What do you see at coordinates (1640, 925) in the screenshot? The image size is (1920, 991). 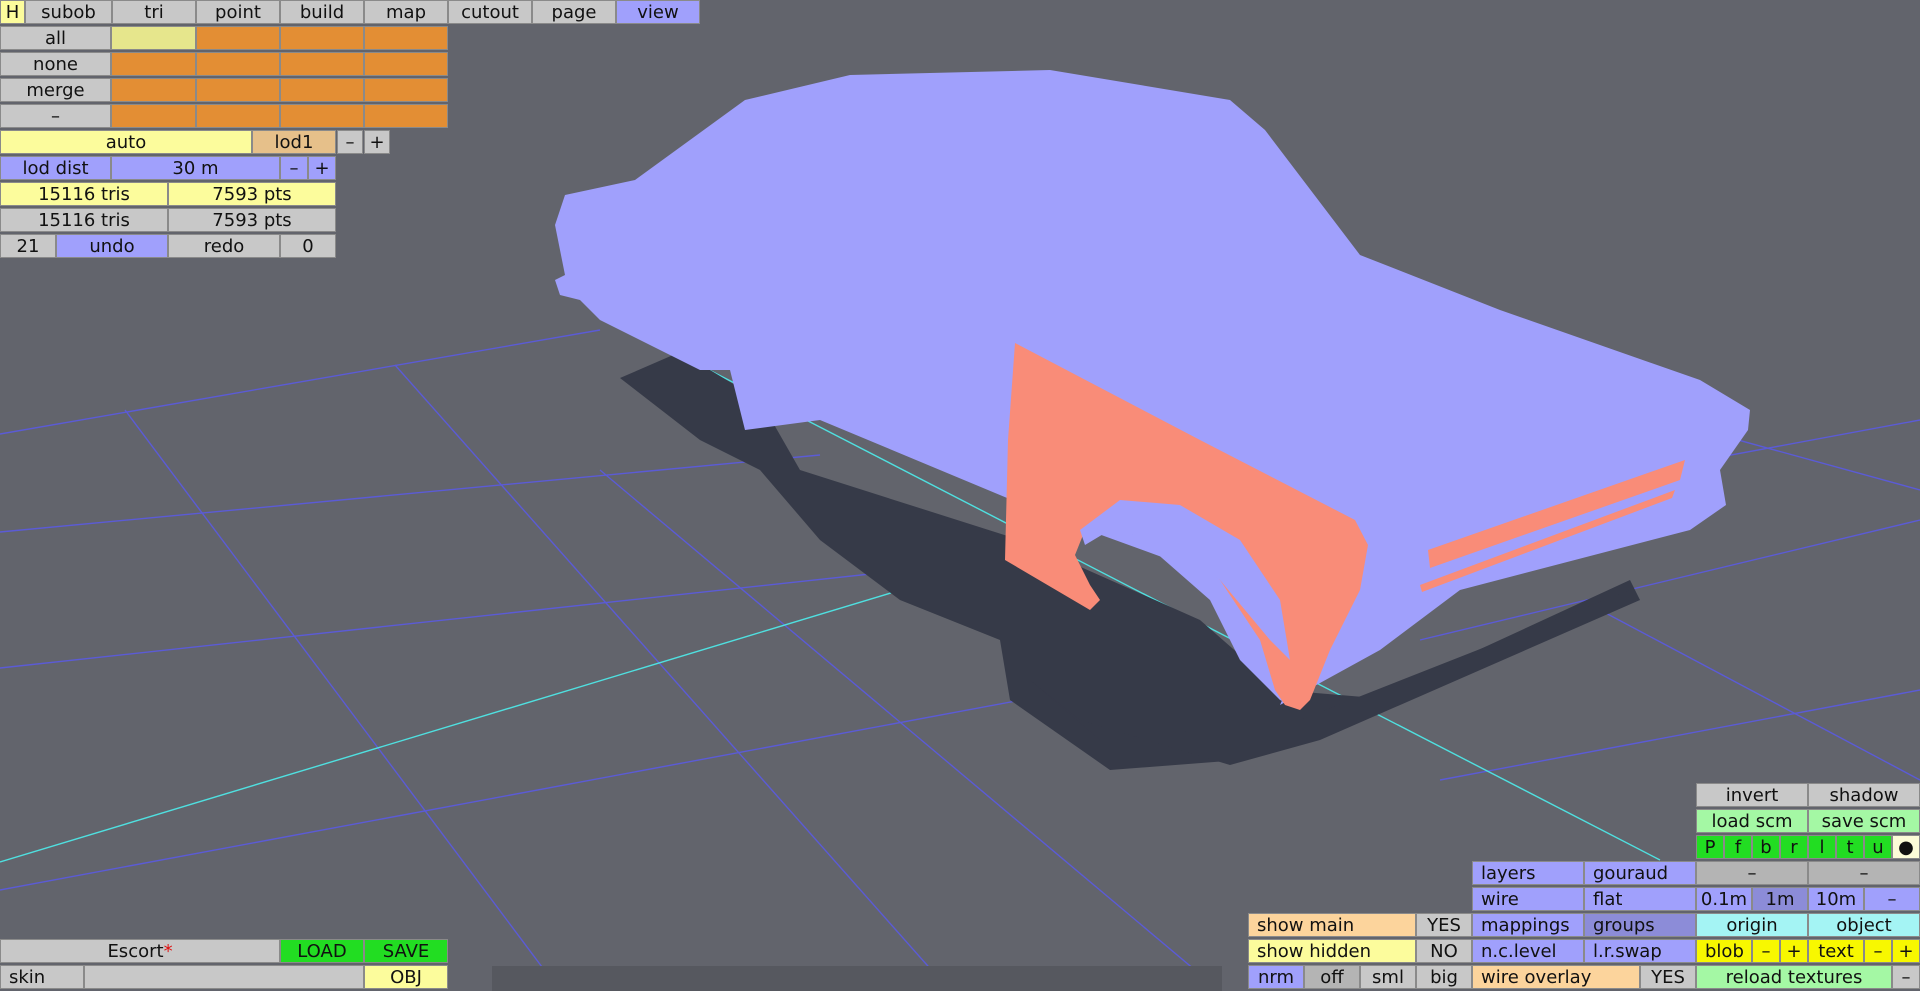 I see `groups-button: groups` at bounding box center [1640, 925].